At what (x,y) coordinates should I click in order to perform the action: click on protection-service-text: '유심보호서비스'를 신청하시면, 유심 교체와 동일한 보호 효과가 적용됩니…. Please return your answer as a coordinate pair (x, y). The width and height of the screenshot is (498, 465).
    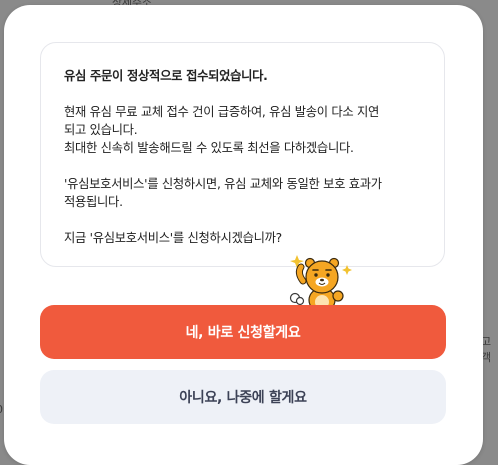
    Looking at the image, I should click on (223, 193).